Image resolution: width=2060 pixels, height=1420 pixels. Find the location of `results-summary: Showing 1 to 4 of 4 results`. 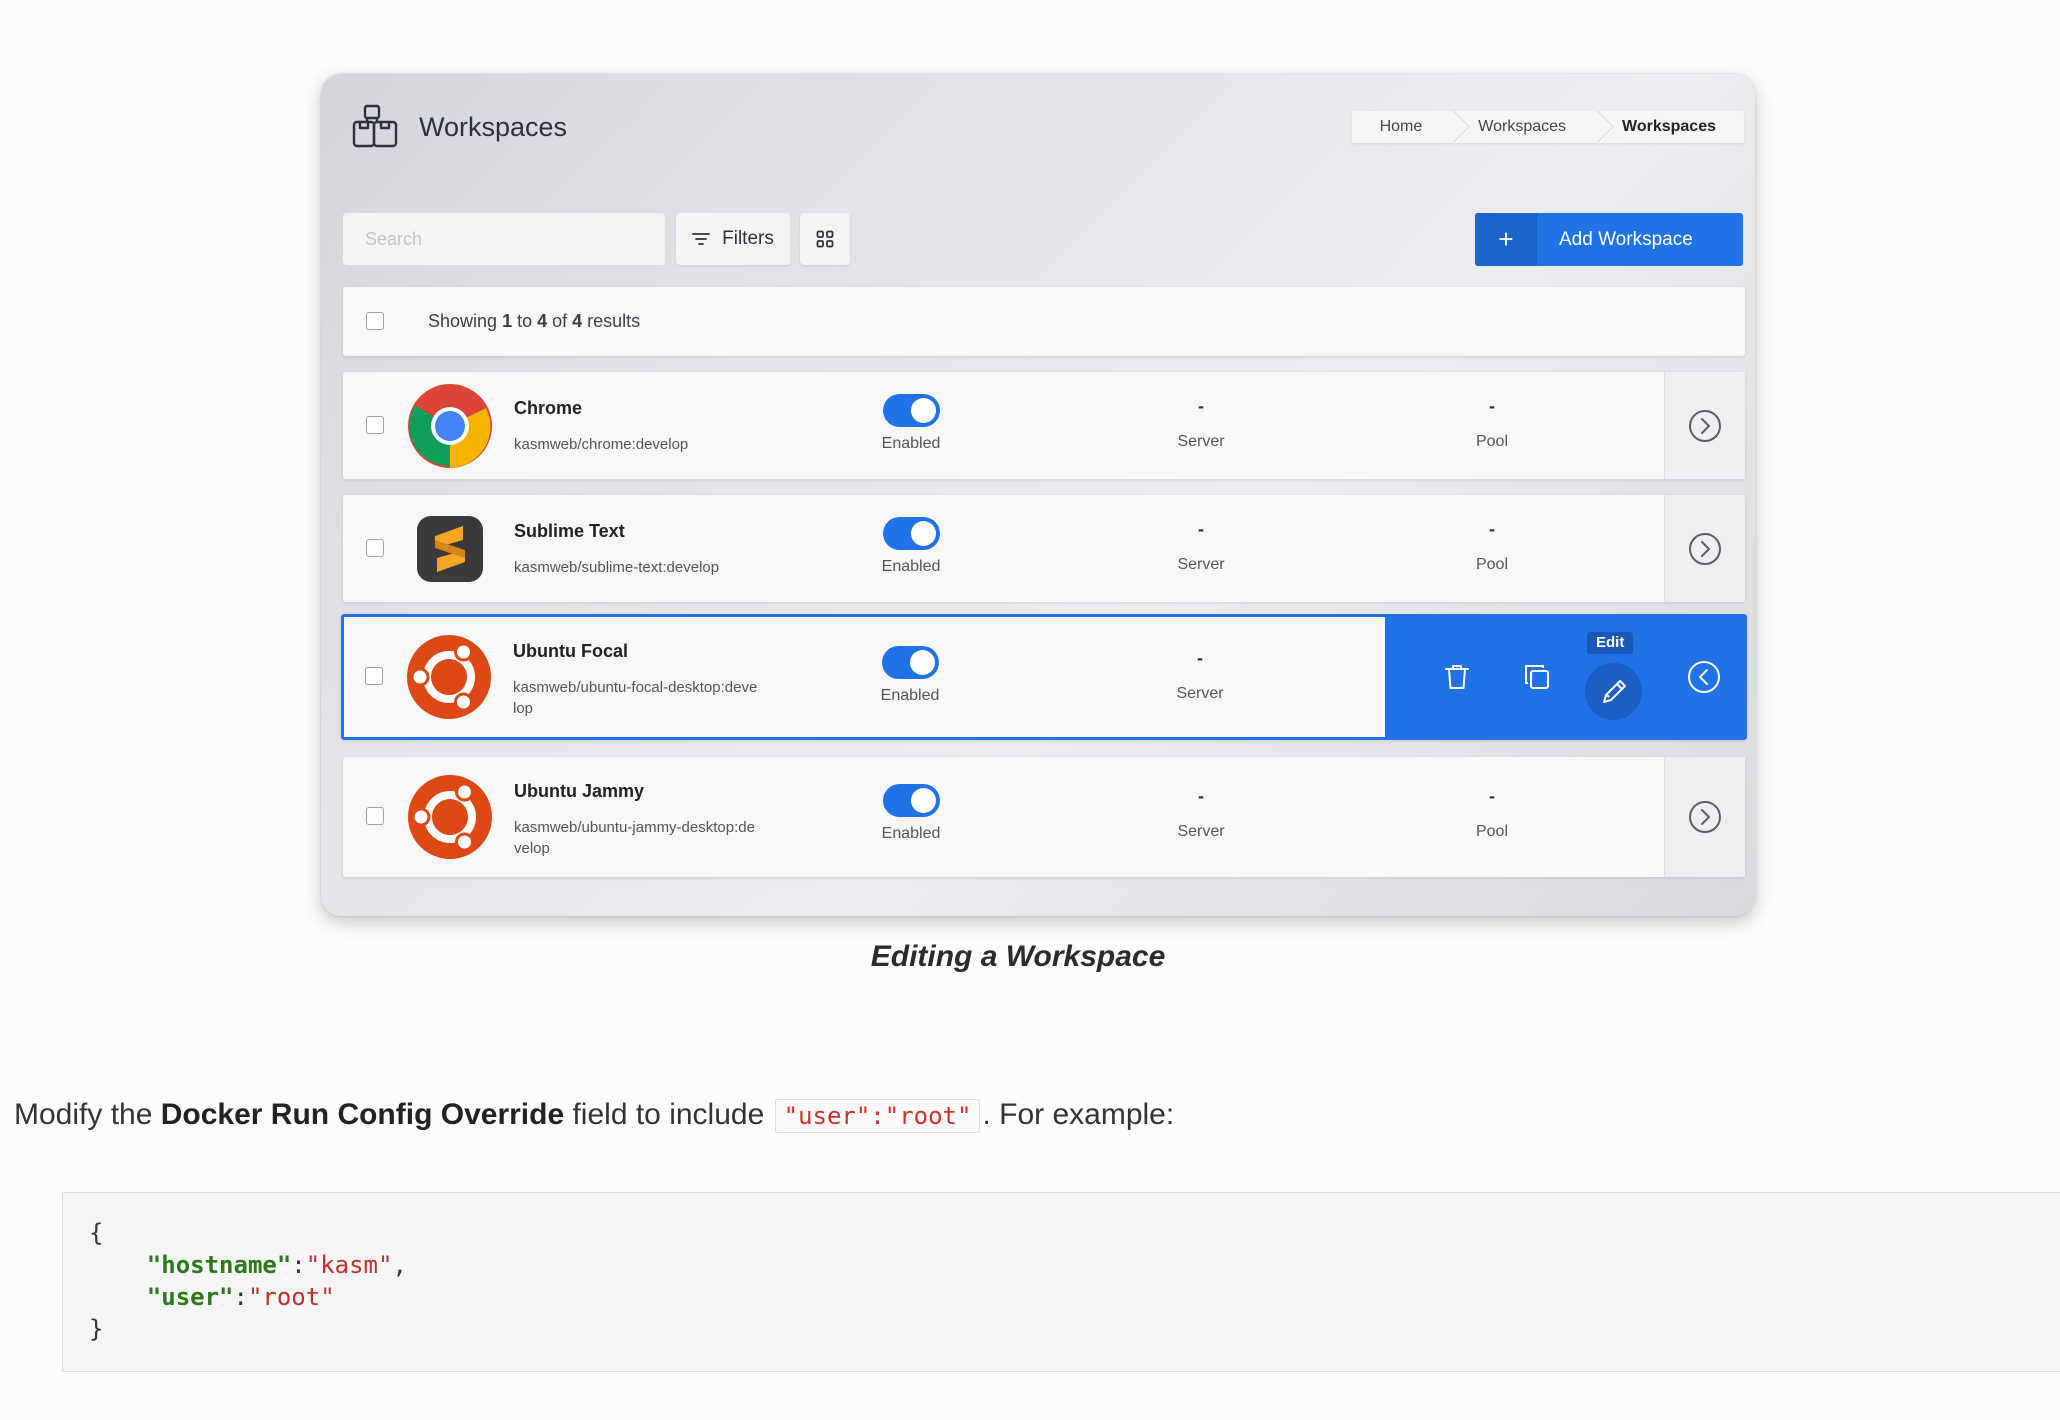

results-summary: Showing 1 to 4 of 4 results is located at coordinates (534, 321).